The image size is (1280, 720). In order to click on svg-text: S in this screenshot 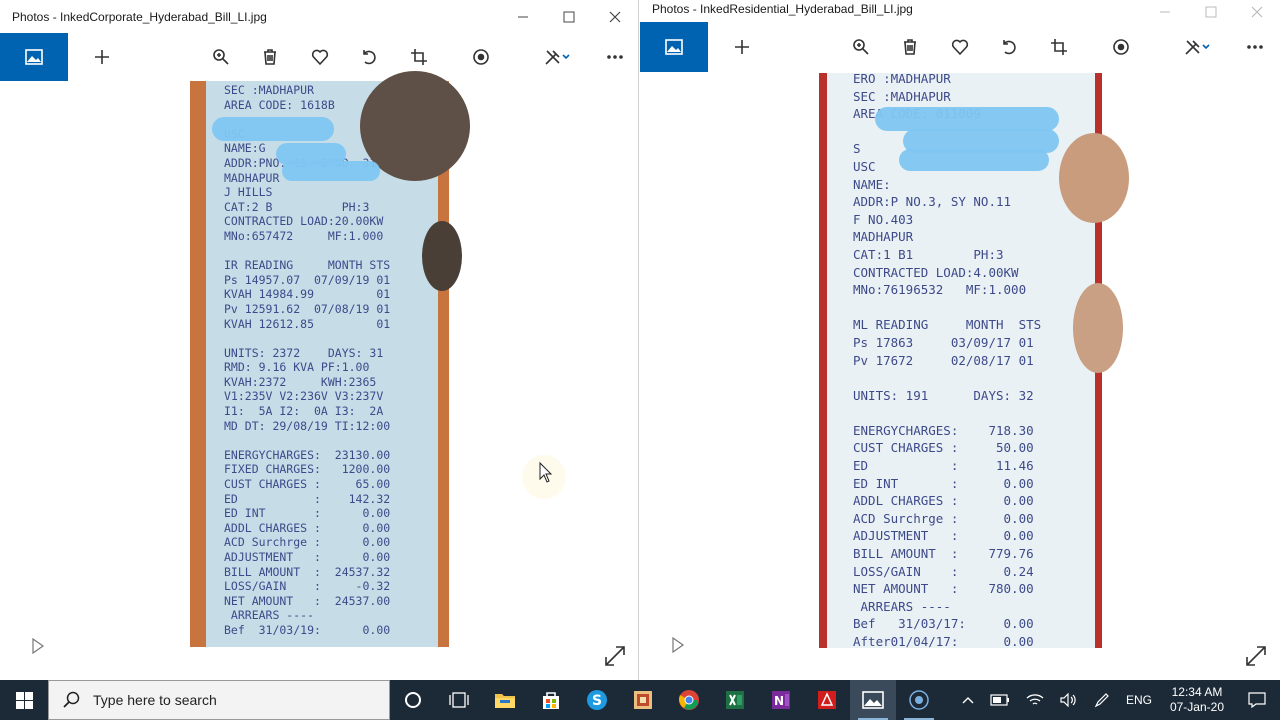, I will do `click(597, 701)`.